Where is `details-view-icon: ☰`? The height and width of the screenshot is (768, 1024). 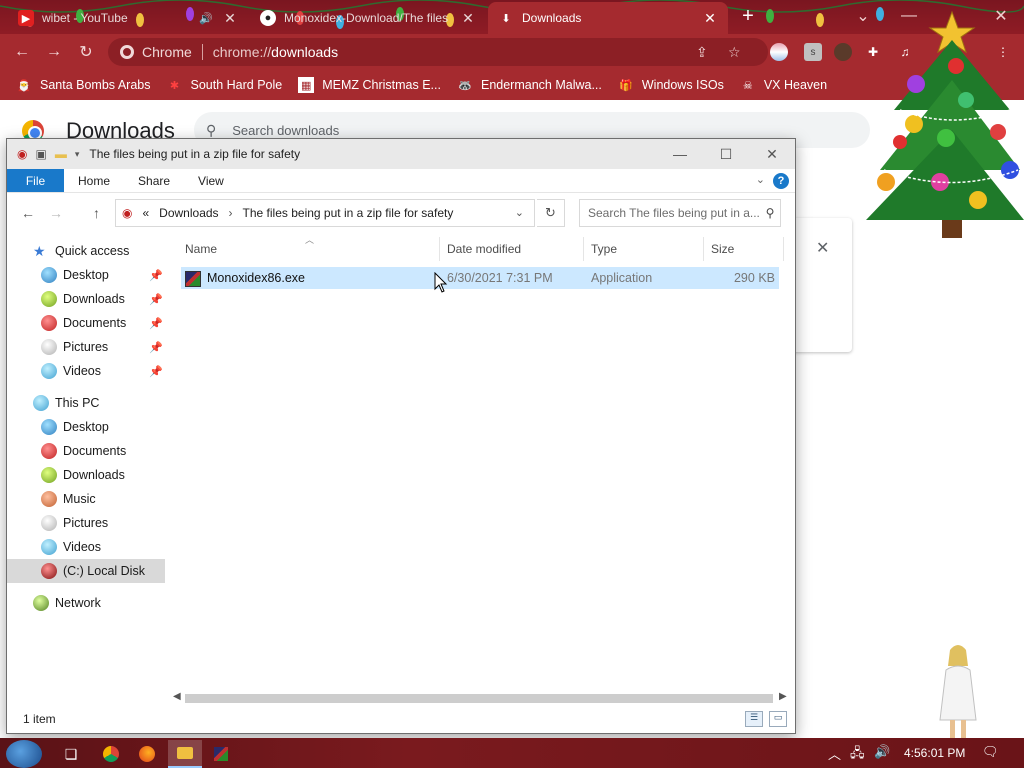 details-view-icon: ☰ is located at coordinates (754, 719).